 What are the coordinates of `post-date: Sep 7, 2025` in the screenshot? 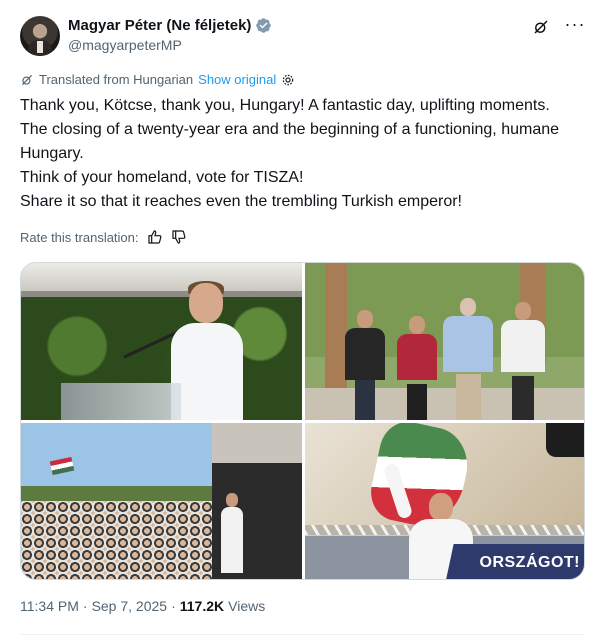 It's located at (130, 606).